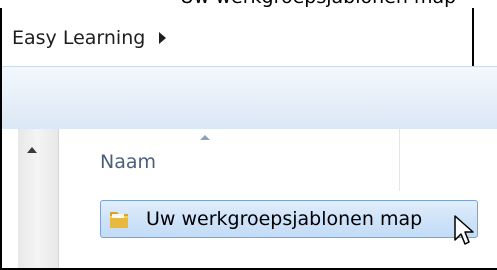 This screenshot has height=270, width=497. What do you see at coordinates (464, 230) in the screenshot?
I see `mouse-pointer-icon` at bounding box center [464, 230].